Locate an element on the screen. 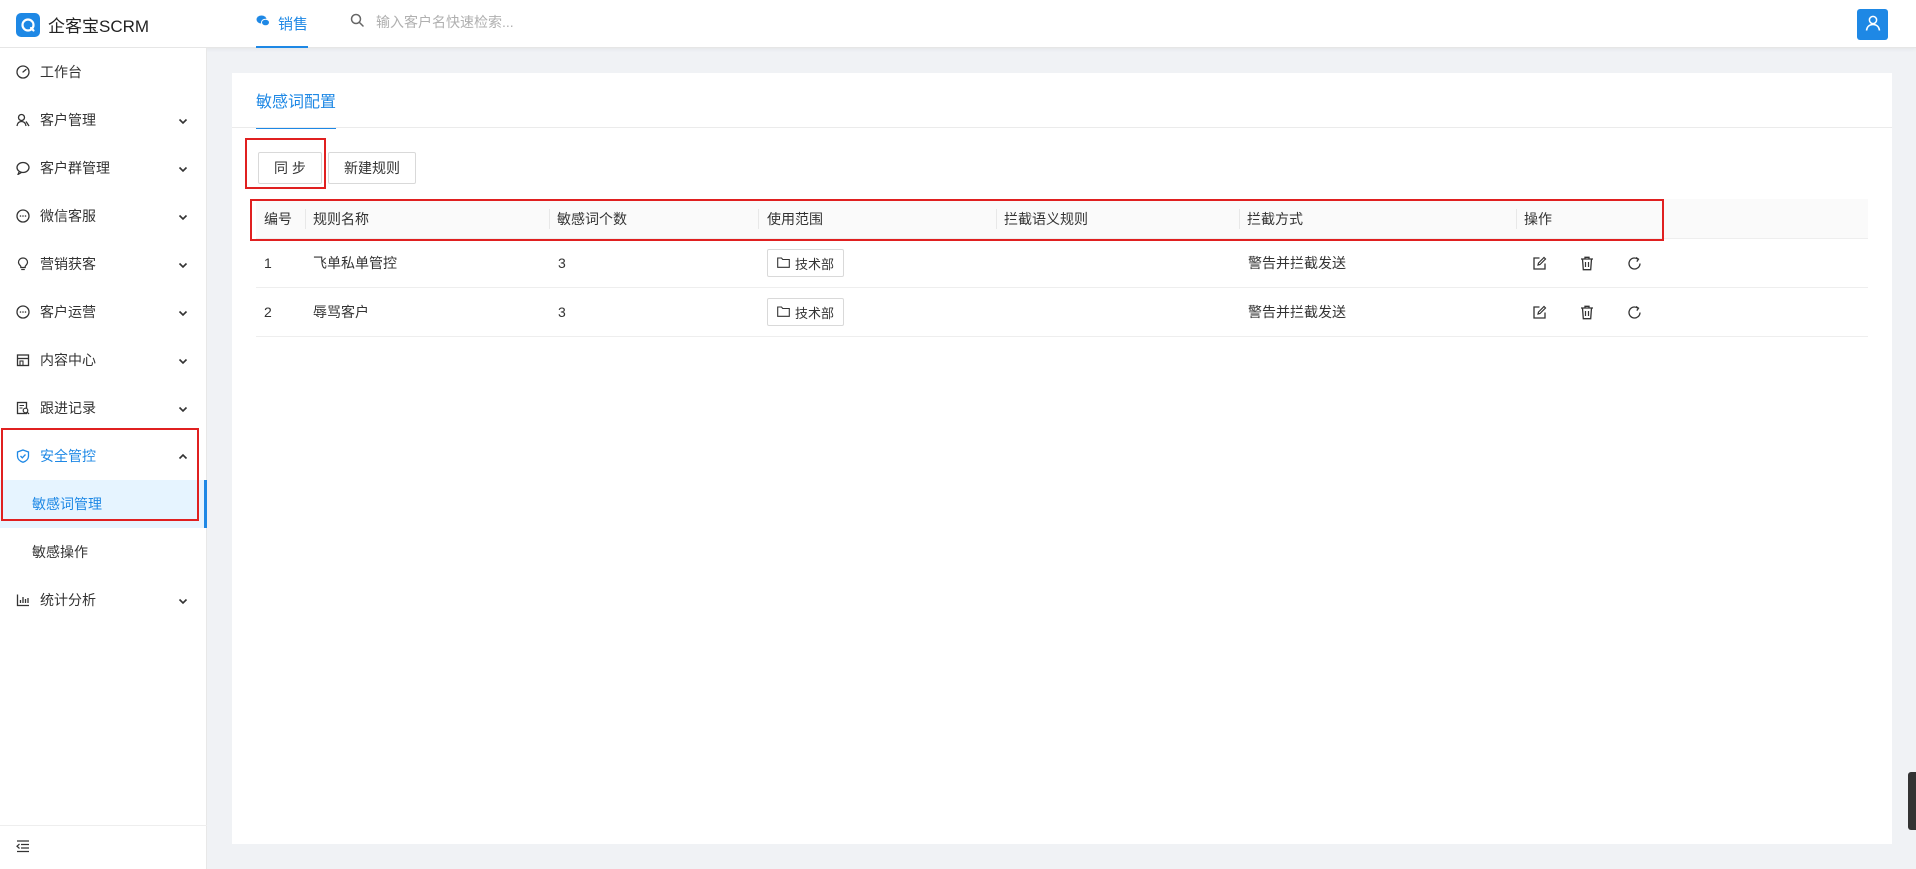  dashboard-icon is located at coordinates (23, 72).